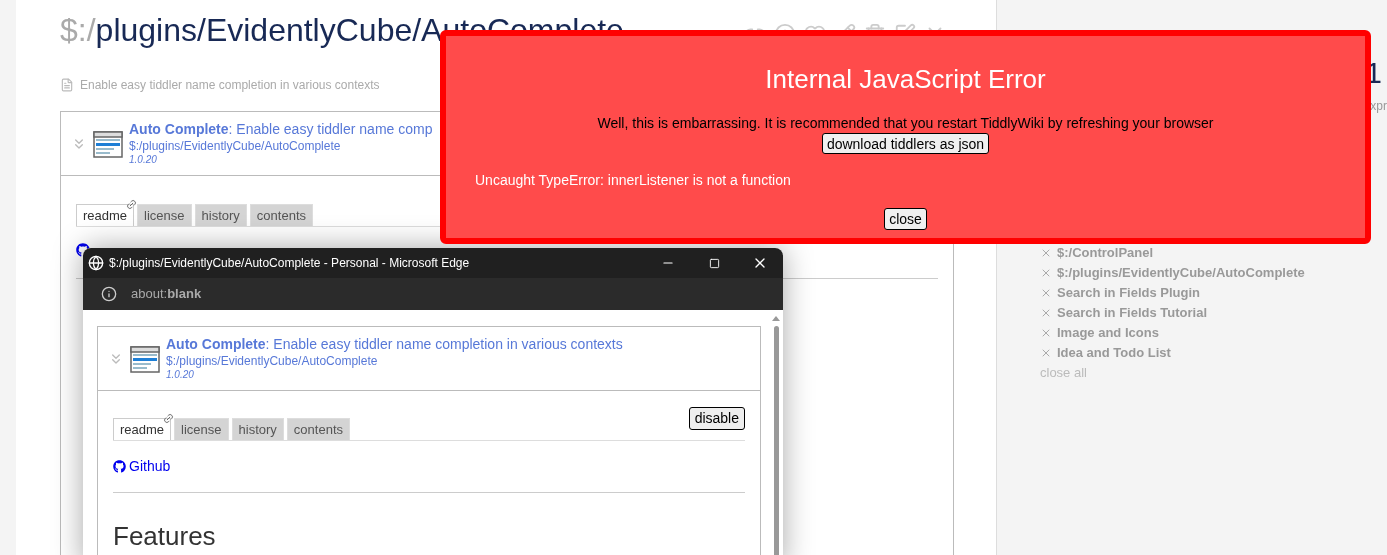  What do you see at coordinates (905, 219) in the screenshot?
I see `close-button: close` at bounding box center [905, 219].